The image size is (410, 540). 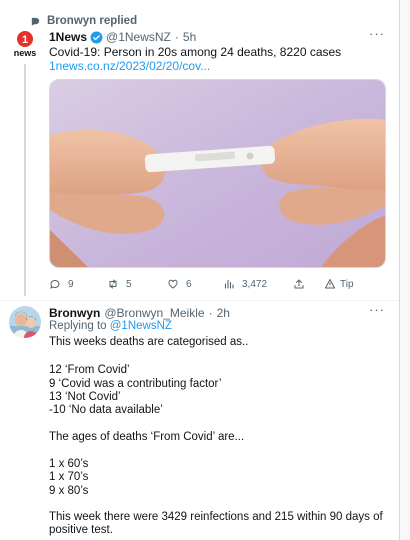 I want to click on tip-action: Tip, so click(x=339, y=284).